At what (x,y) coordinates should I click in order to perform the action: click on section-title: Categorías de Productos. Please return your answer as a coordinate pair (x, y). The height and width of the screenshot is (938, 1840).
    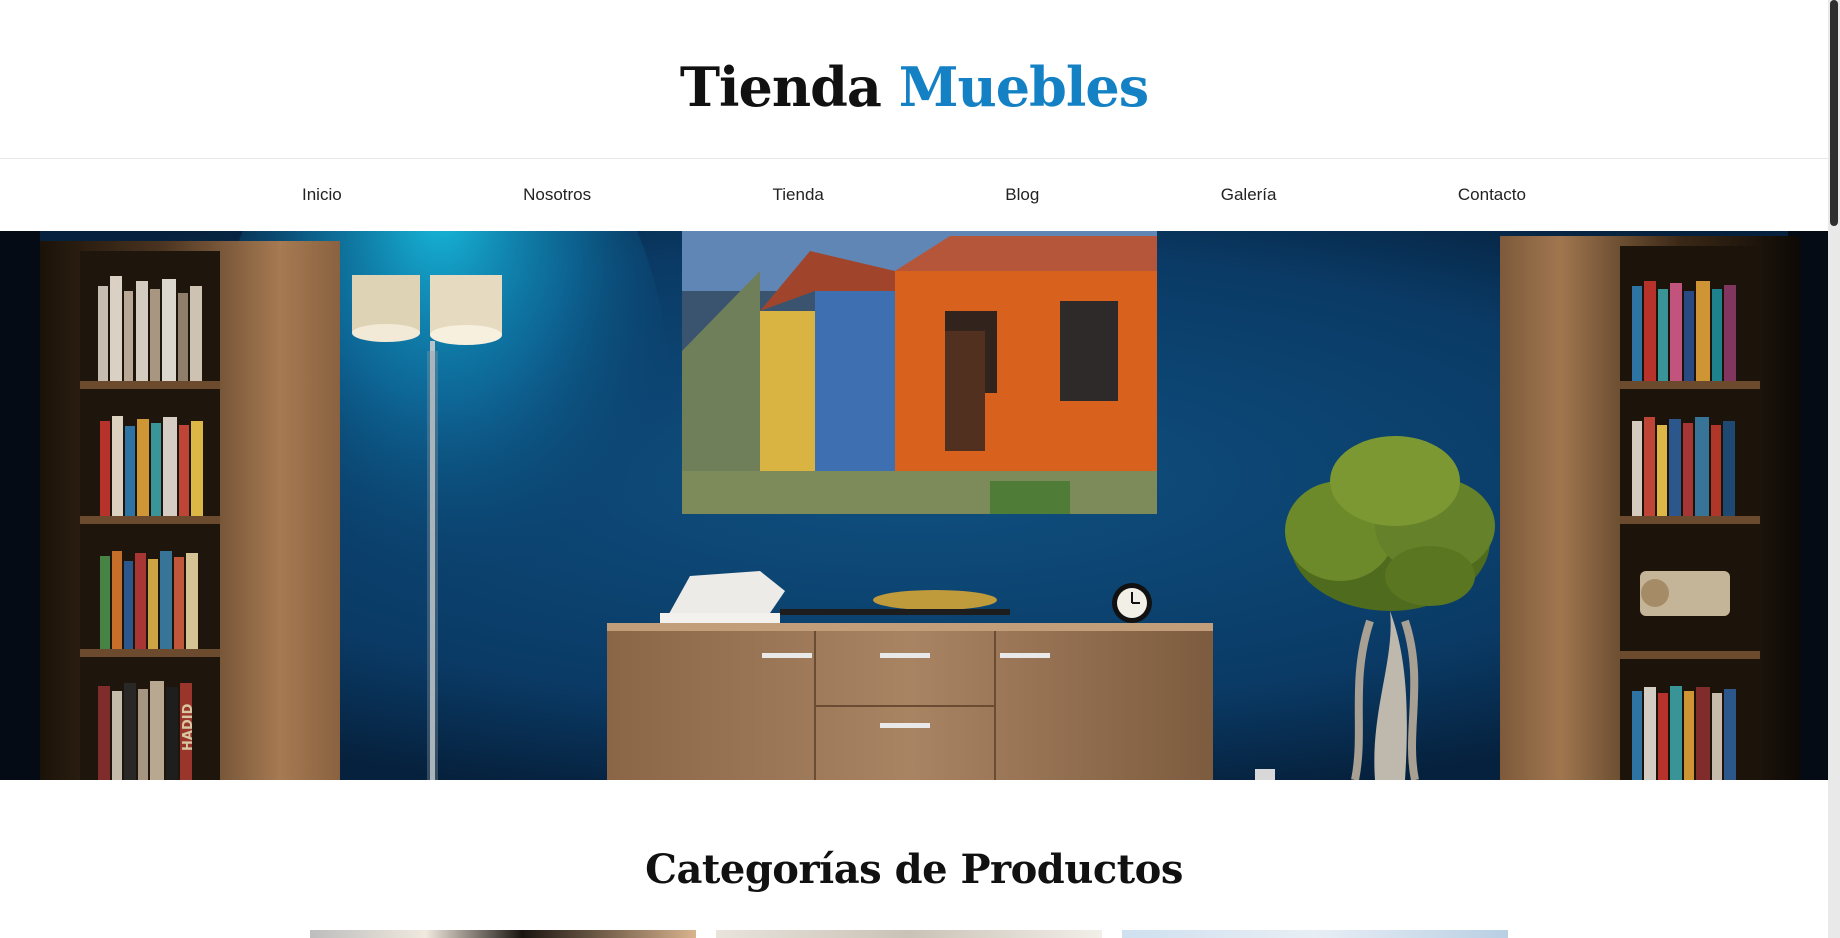
    Looking at the image, I should click on (914, 869).